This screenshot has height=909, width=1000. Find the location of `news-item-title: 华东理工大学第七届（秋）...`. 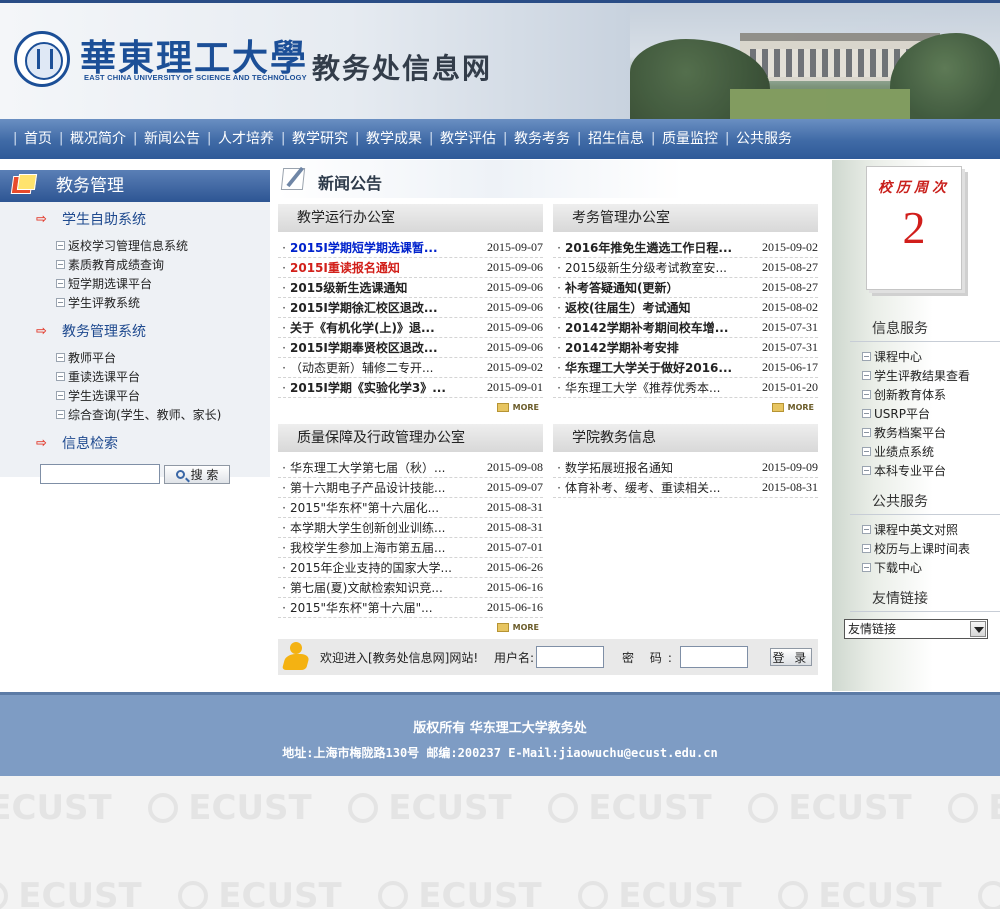

news-item-title: 华东理工大学第七届（秋）... is located at coordinates (381, 467).